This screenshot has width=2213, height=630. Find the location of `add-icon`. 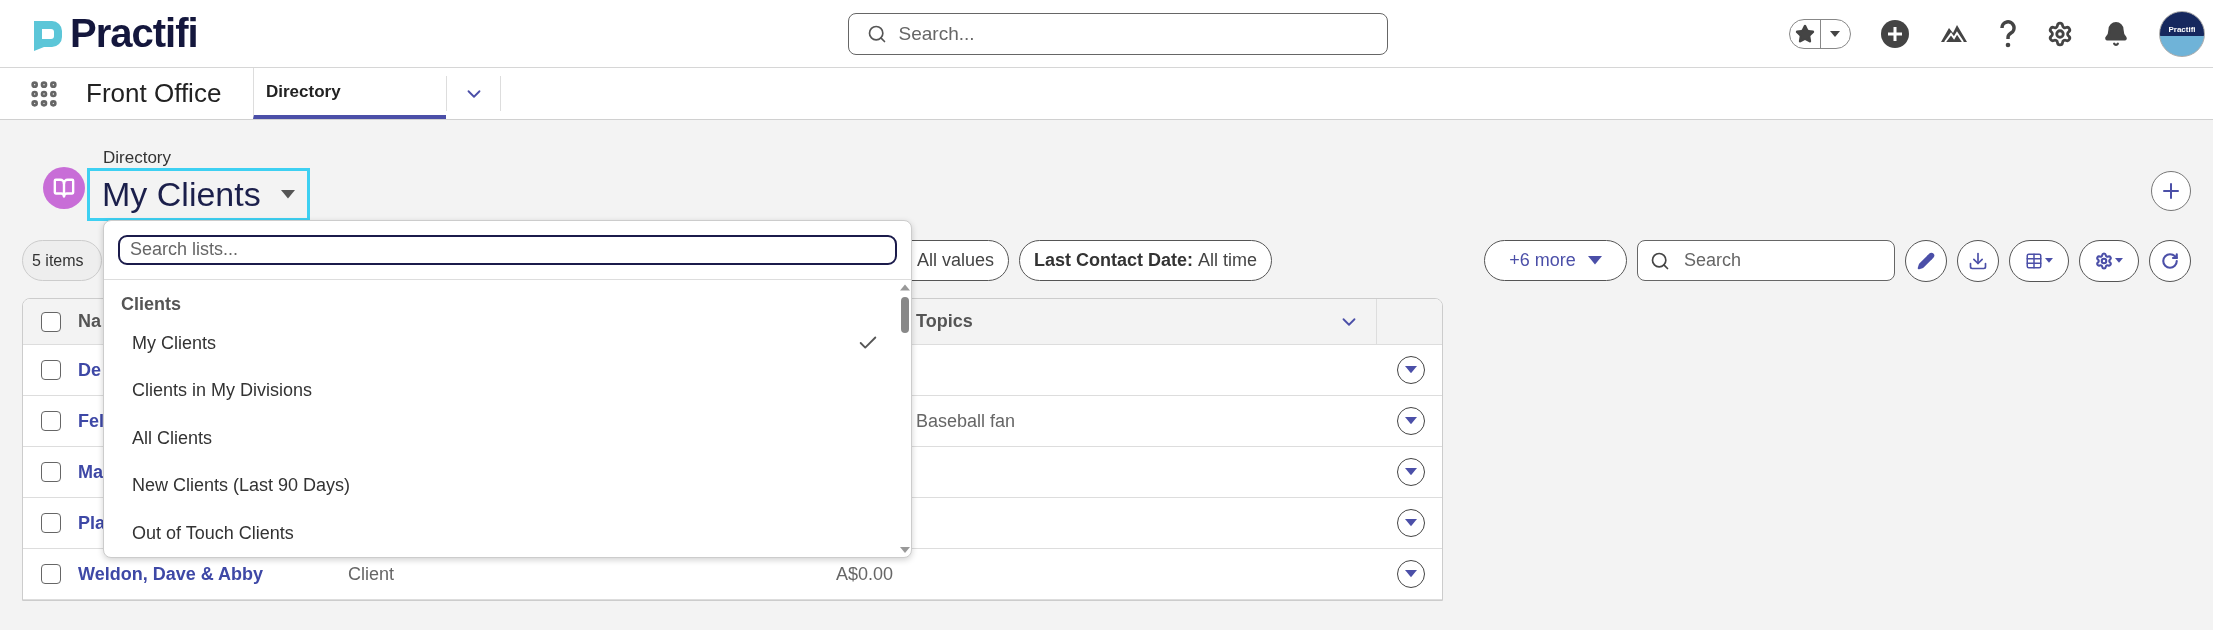

add-icon is located at coordinates (1895, 33).